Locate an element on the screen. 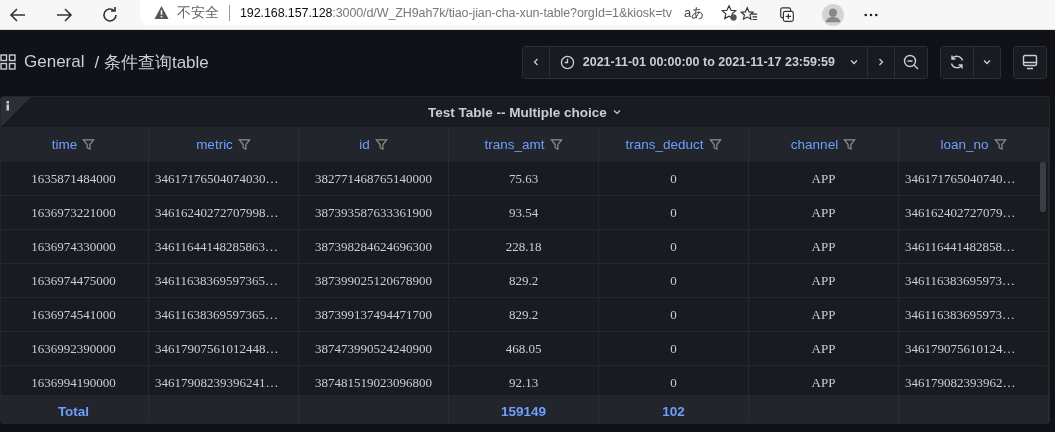  column-header: metric is located at coordinates (224, 144).